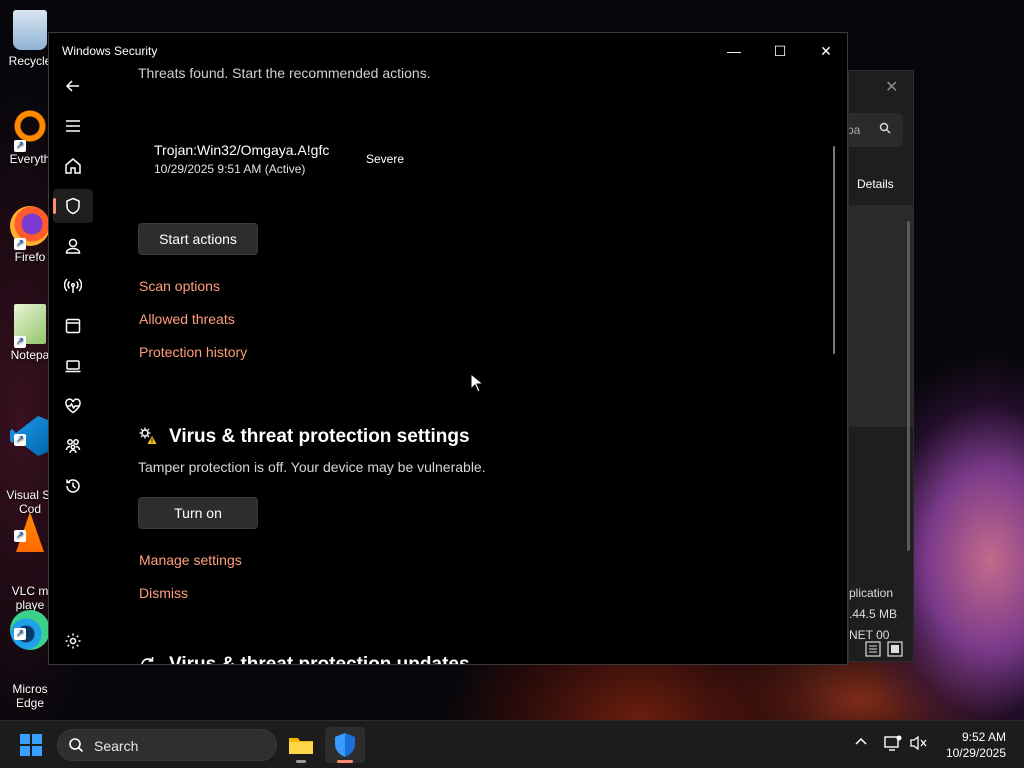 This screenshot has height=768, width=1024. I want to click on content-scrollbar, so click(834, 250).